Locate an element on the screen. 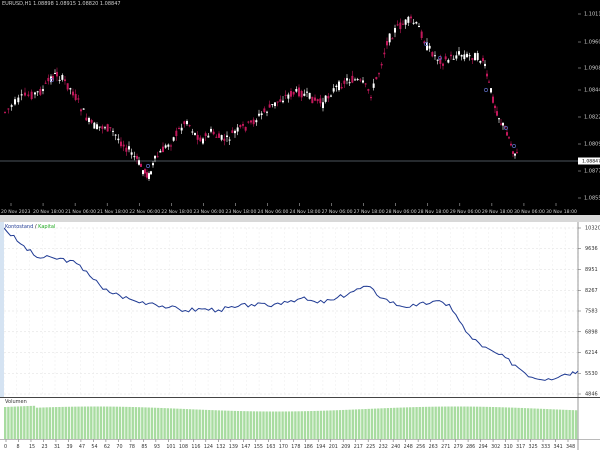  volume-axis-label: 15 is located at coordinates (32, 447).